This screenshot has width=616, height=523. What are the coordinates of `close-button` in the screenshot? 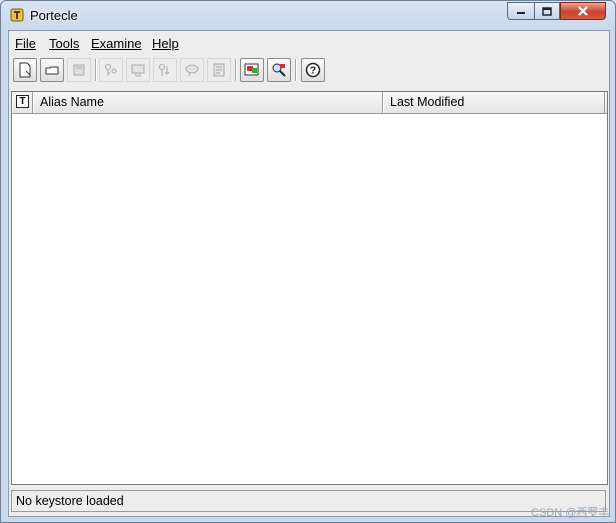 It's located at (583, 11).